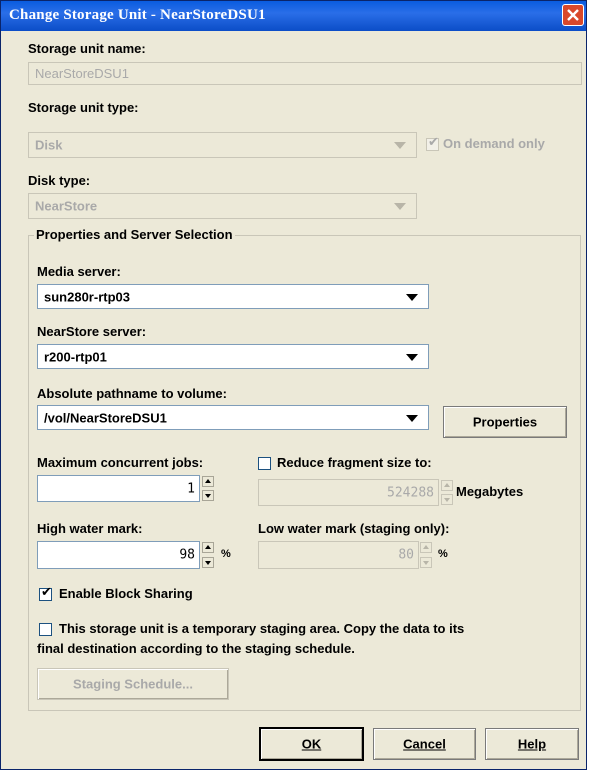 The width and height of the screenshot is (589, 772). What do you see at coordinates (354, 528) in the screenshot?
I see `low-water-mark-label: Low water mark (staging only):` at bounding box center [354, 528].